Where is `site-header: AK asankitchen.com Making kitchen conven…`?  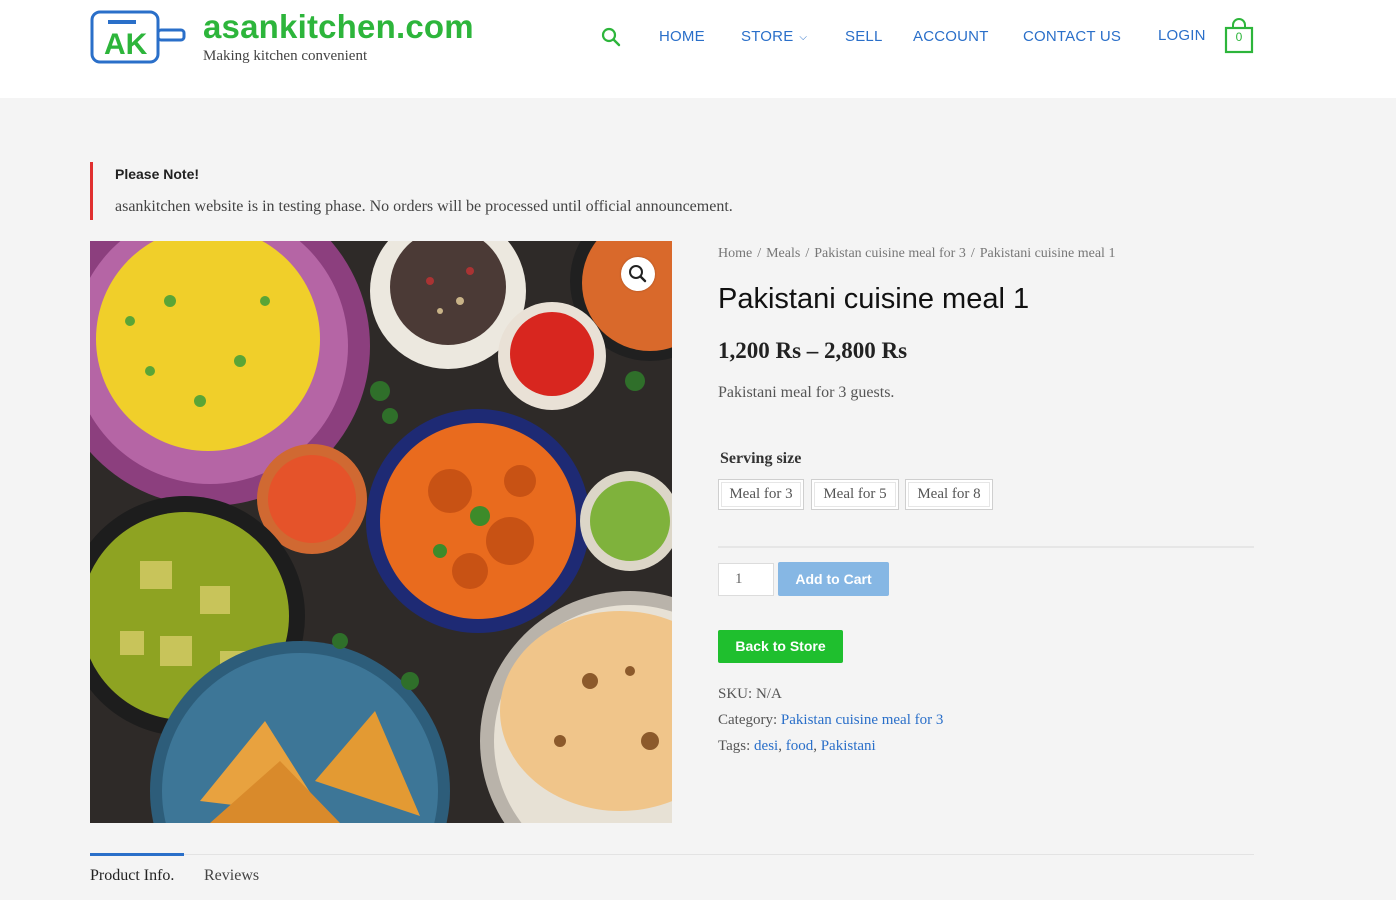
site-header: AK asankitchen.com Making kitchen conven… is located at coordinates (698, 49).